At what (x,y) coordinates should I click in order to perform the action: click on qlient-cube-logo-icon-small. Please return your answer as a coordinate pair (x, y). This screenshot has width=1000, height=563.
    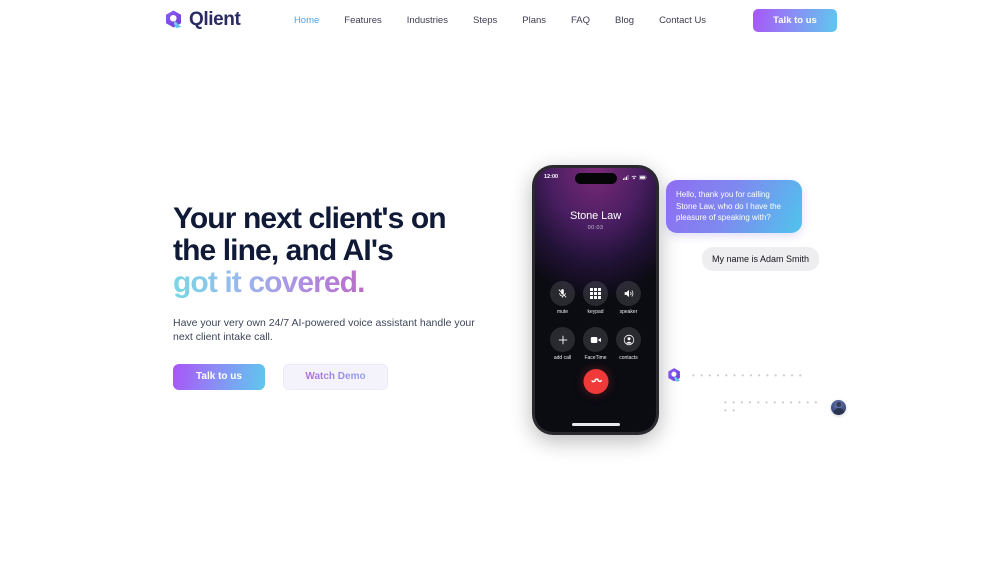
    Looking at the image, I should click on (674, 375).